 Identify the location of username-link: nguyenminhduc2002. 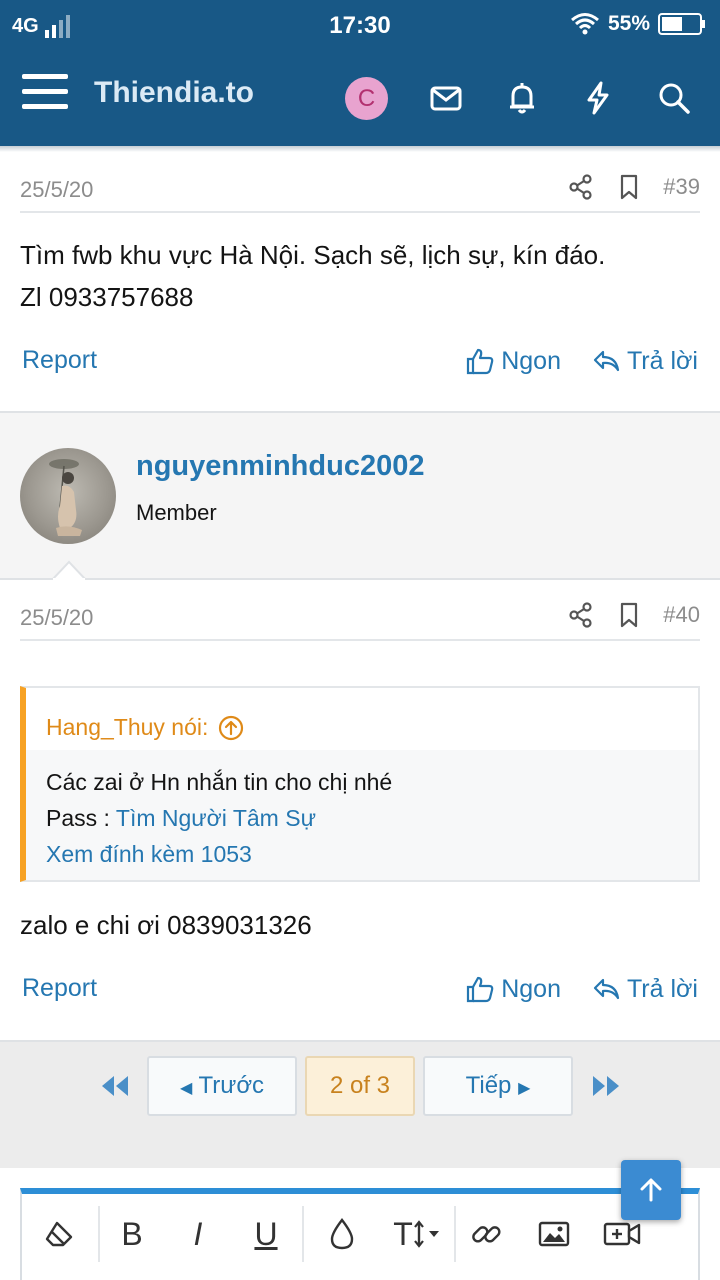
(280, 466).